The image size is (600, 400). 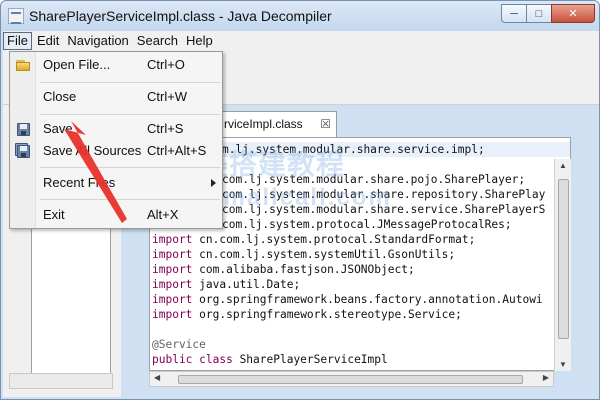 What do you see at coordinates (58, 128) in the screenshot?
I see `menu-item-label: Save` at bounding box center [58, 128].